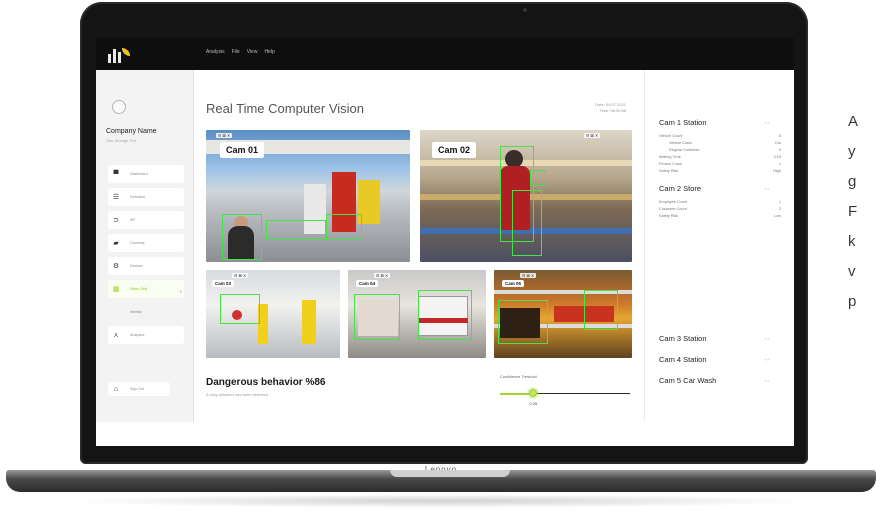 This screenshot has width=882, height=524. I want to click on sidebar-item-dashboard: ▀ Dashboard, so click(146, 174).